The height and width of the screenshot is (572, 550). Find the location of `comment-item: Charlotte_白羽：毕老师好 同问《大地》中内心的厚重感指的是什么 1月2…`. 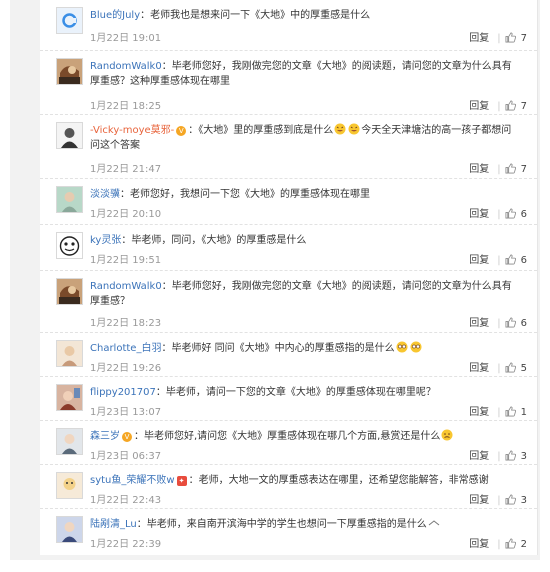

comment-item: Charlotte_白羽：毕老师好 同问《大地》中内心的厚重感指的是什么 1月2… is located at coordinates (288, 354).